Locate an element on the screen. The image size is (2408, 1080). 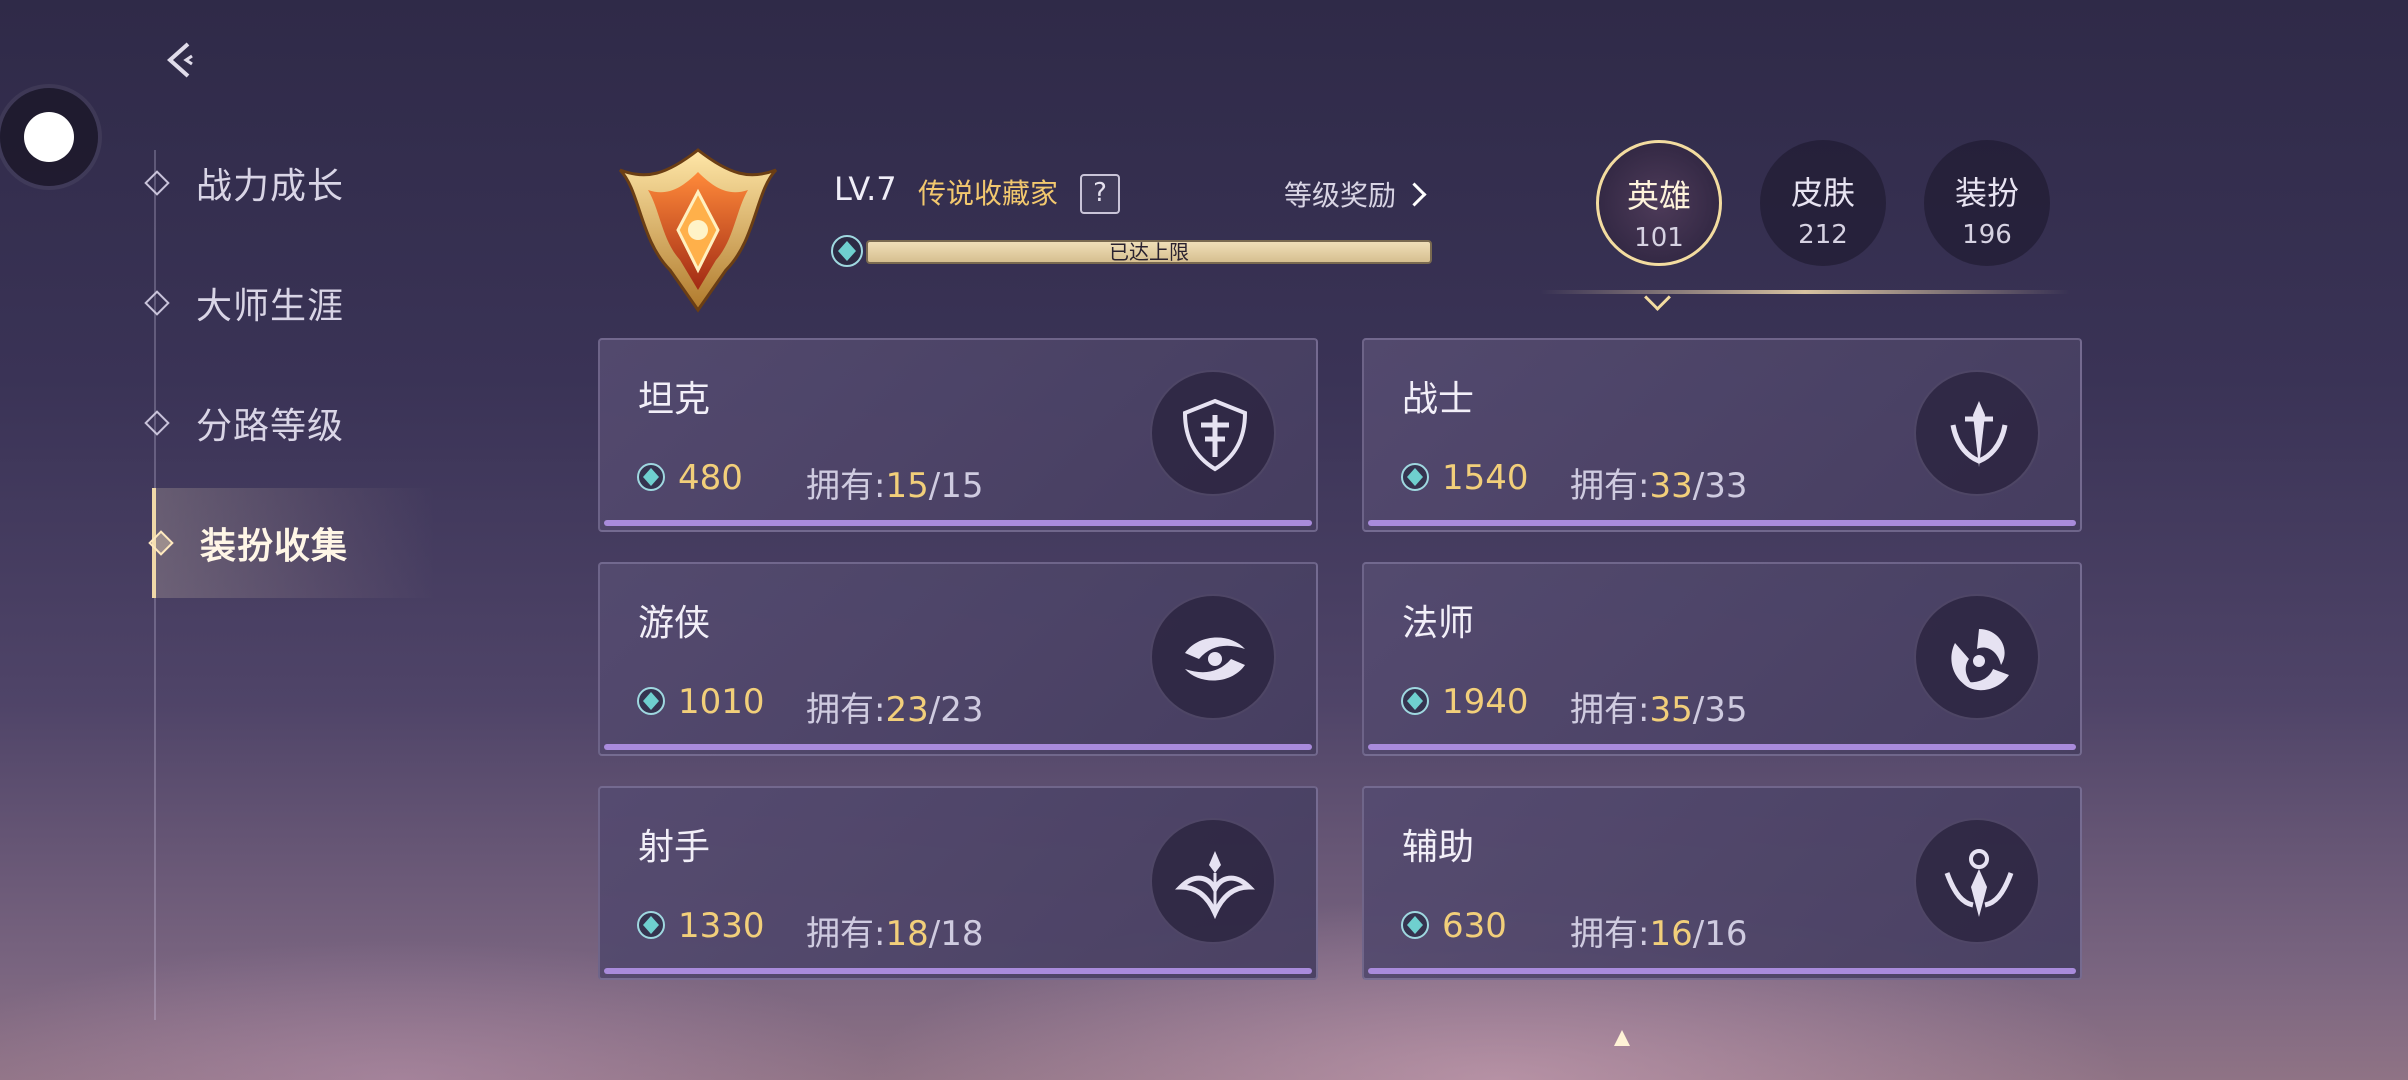
sidebar-item-label: 战力成长 is located at coordinates (270, 186).